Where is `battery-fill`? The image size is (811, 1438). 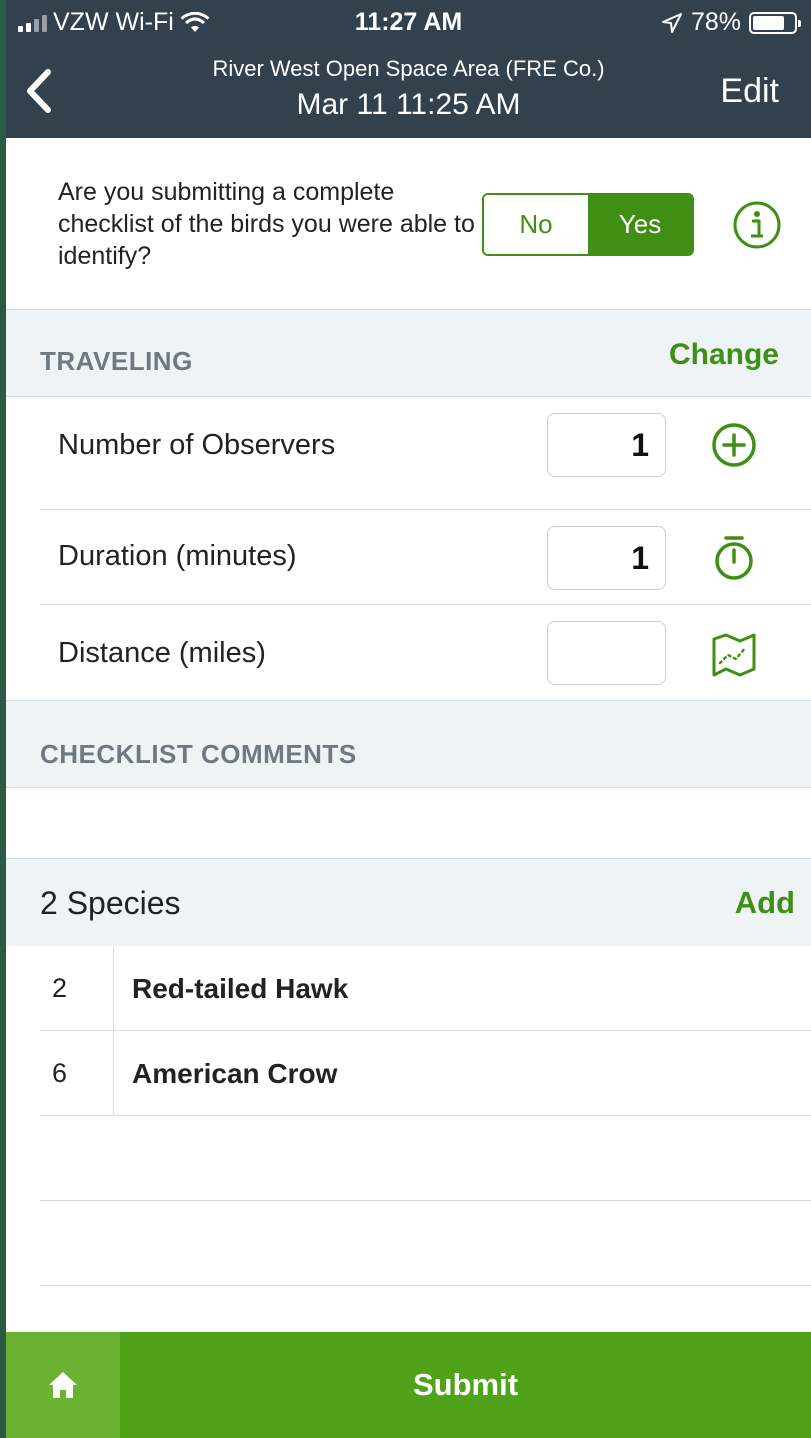 battery-fill is located at coordinates (769, 22).